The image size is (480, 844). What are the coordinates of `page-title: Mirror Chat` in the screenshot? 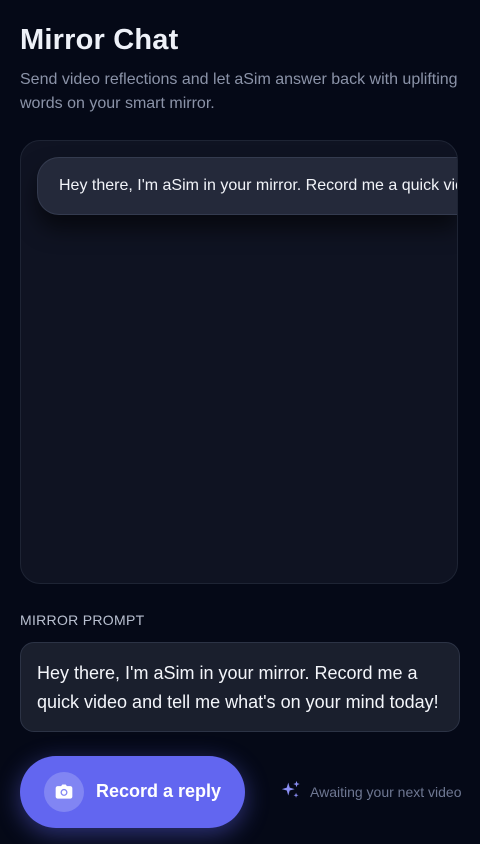 It's located at (99, 40).